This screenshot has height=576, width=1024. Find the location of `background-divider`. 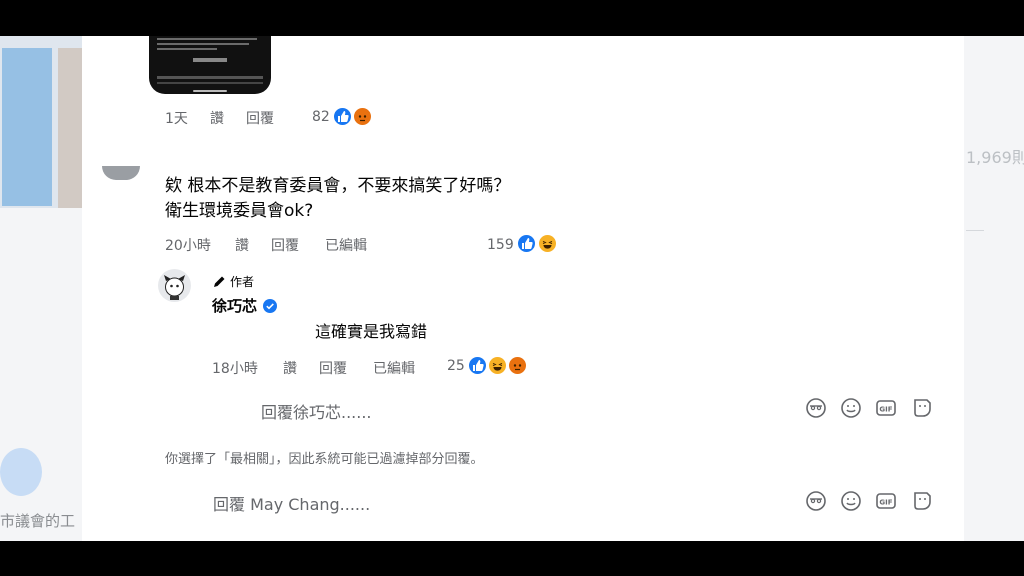

background-divider is located at coordinates (975, 230).